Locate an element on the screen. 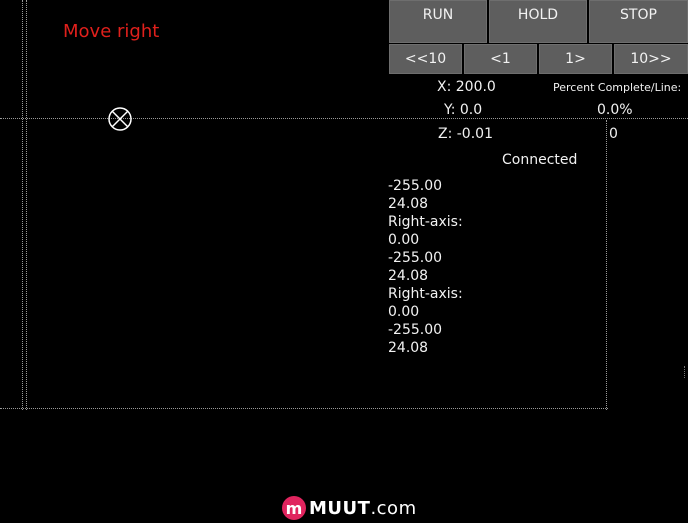 This screenshot has height=523, width=688. stop-button: STOP is located at coordinates (638, 21).